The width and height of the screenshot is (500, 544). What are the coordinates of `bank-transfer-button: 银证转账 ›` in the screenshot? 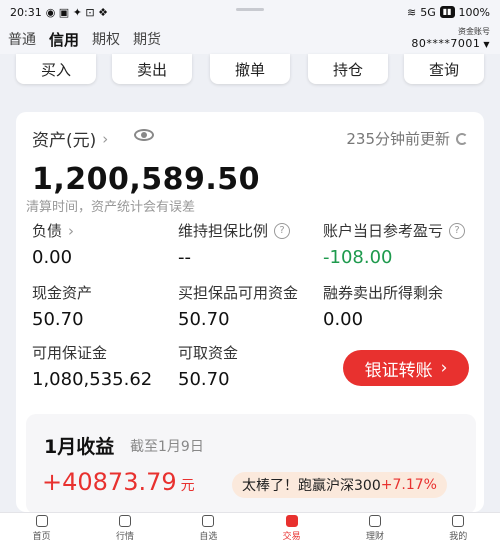 It's located at (406, 368).